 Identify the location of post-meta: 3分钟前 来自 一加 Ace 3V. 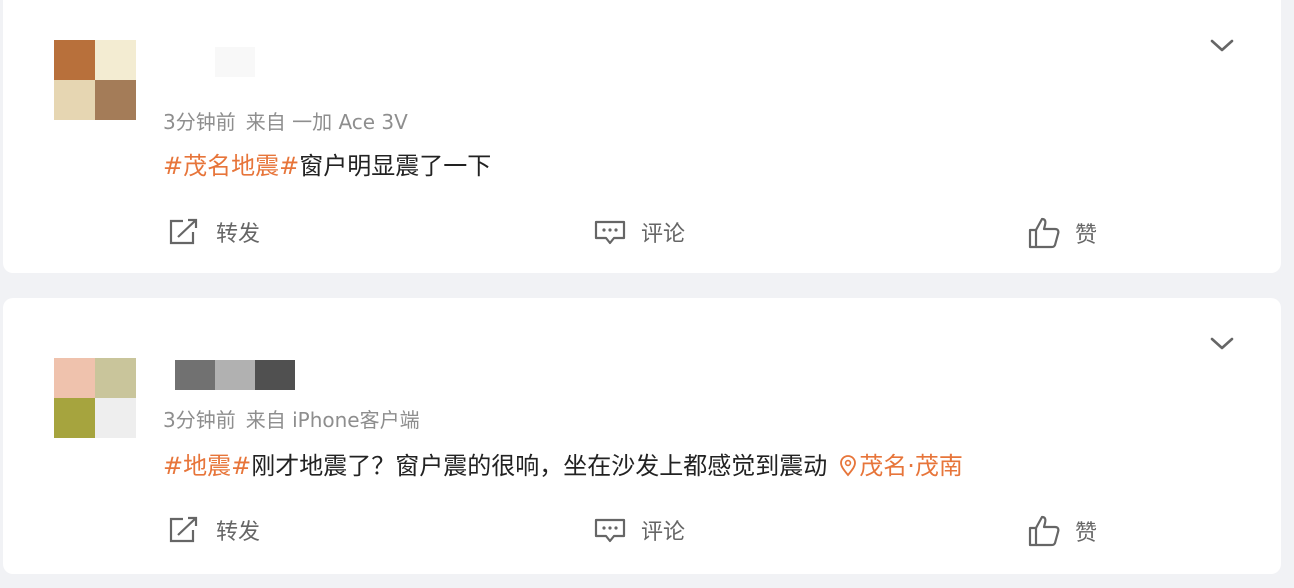
(285, 120).